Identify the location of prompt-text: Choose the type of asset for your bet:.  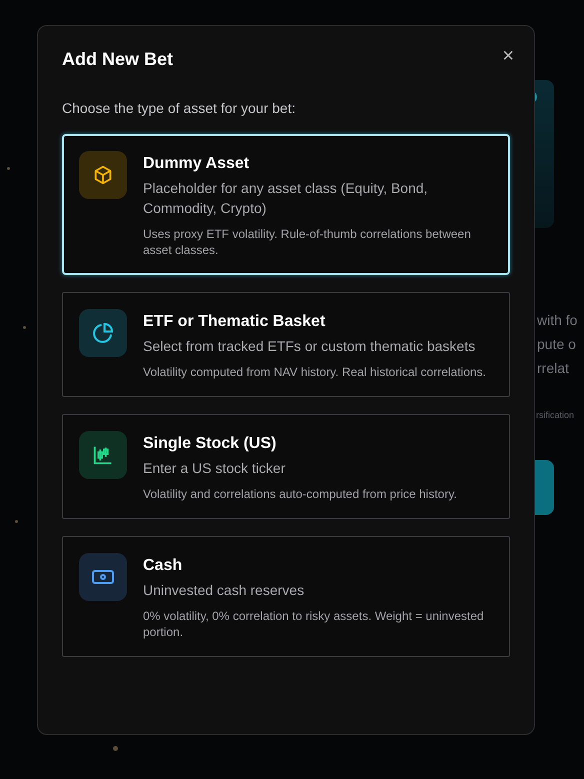
(179, 108).